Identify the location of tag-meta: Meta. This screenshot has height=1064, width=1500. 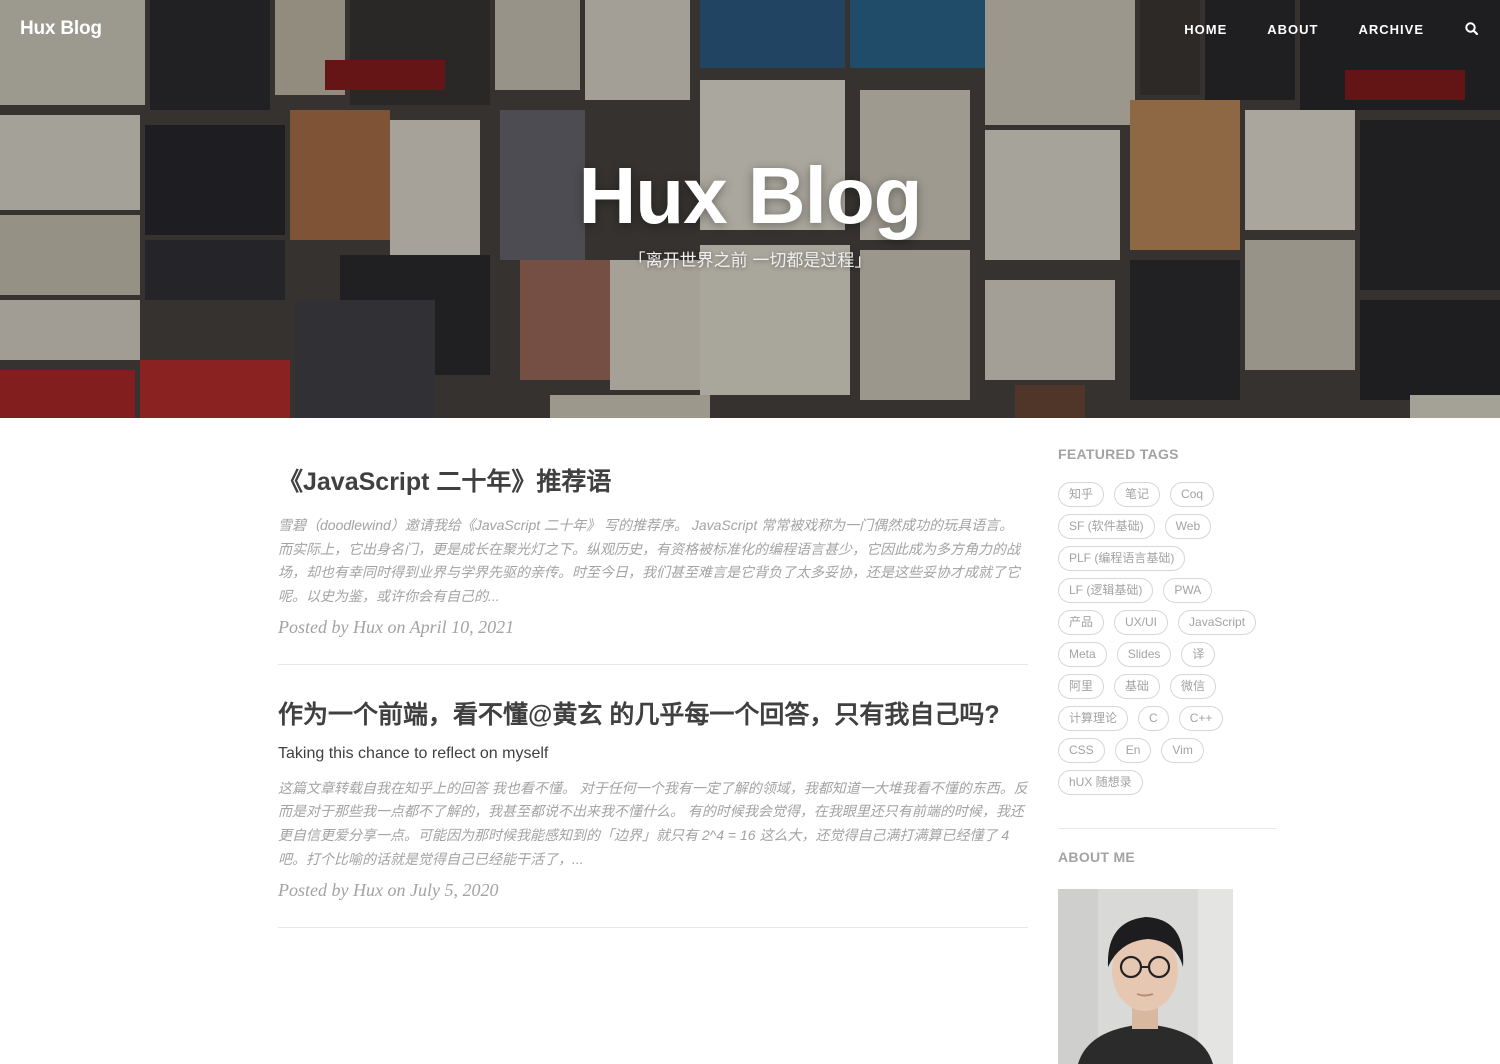
(1082, 654).